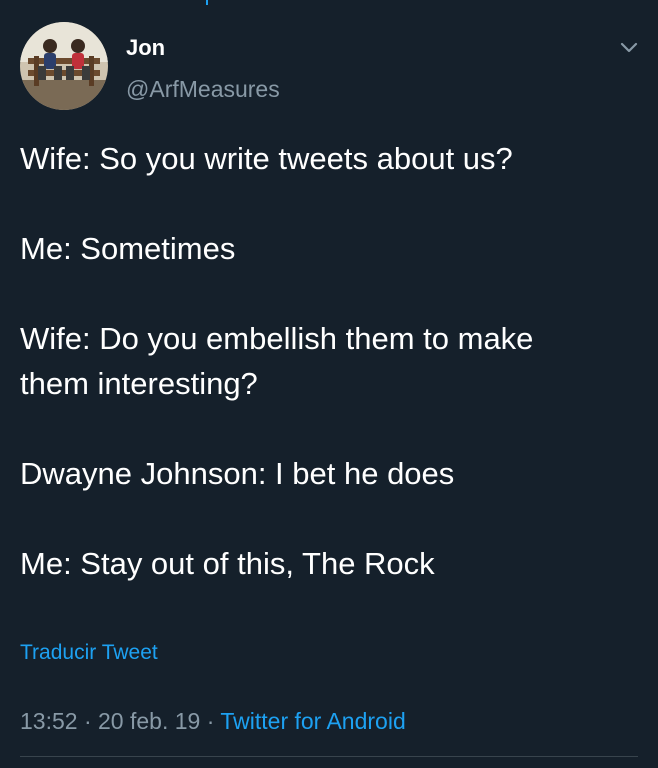 The image size is (658, 768). I want to click on tweet-line: Dwayne Johnson: I bet he does, so click(237, 473).